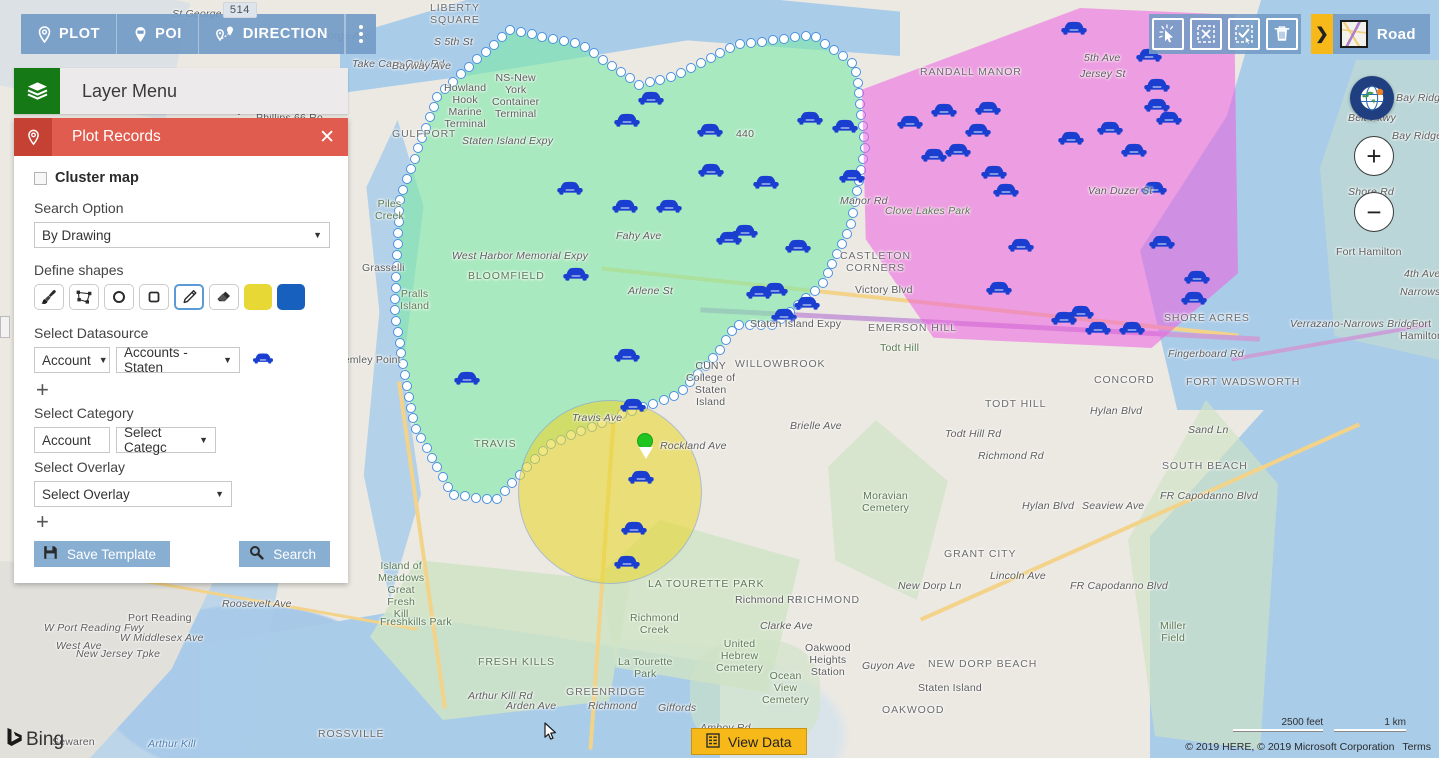  What do you see at coordinates (178, 360) in the screenshot?
I see `datasource-name-select: Accounts - Staten ▼` at bounding box center [178, 360].